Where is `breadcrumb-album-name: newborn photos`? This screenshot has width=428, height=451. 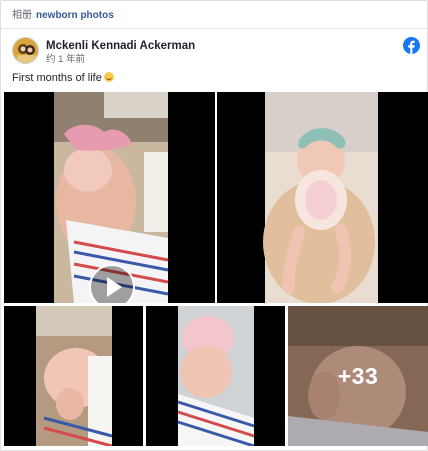
breadcrumb-album-name: newborn photos is located at coordinates (75, 15).